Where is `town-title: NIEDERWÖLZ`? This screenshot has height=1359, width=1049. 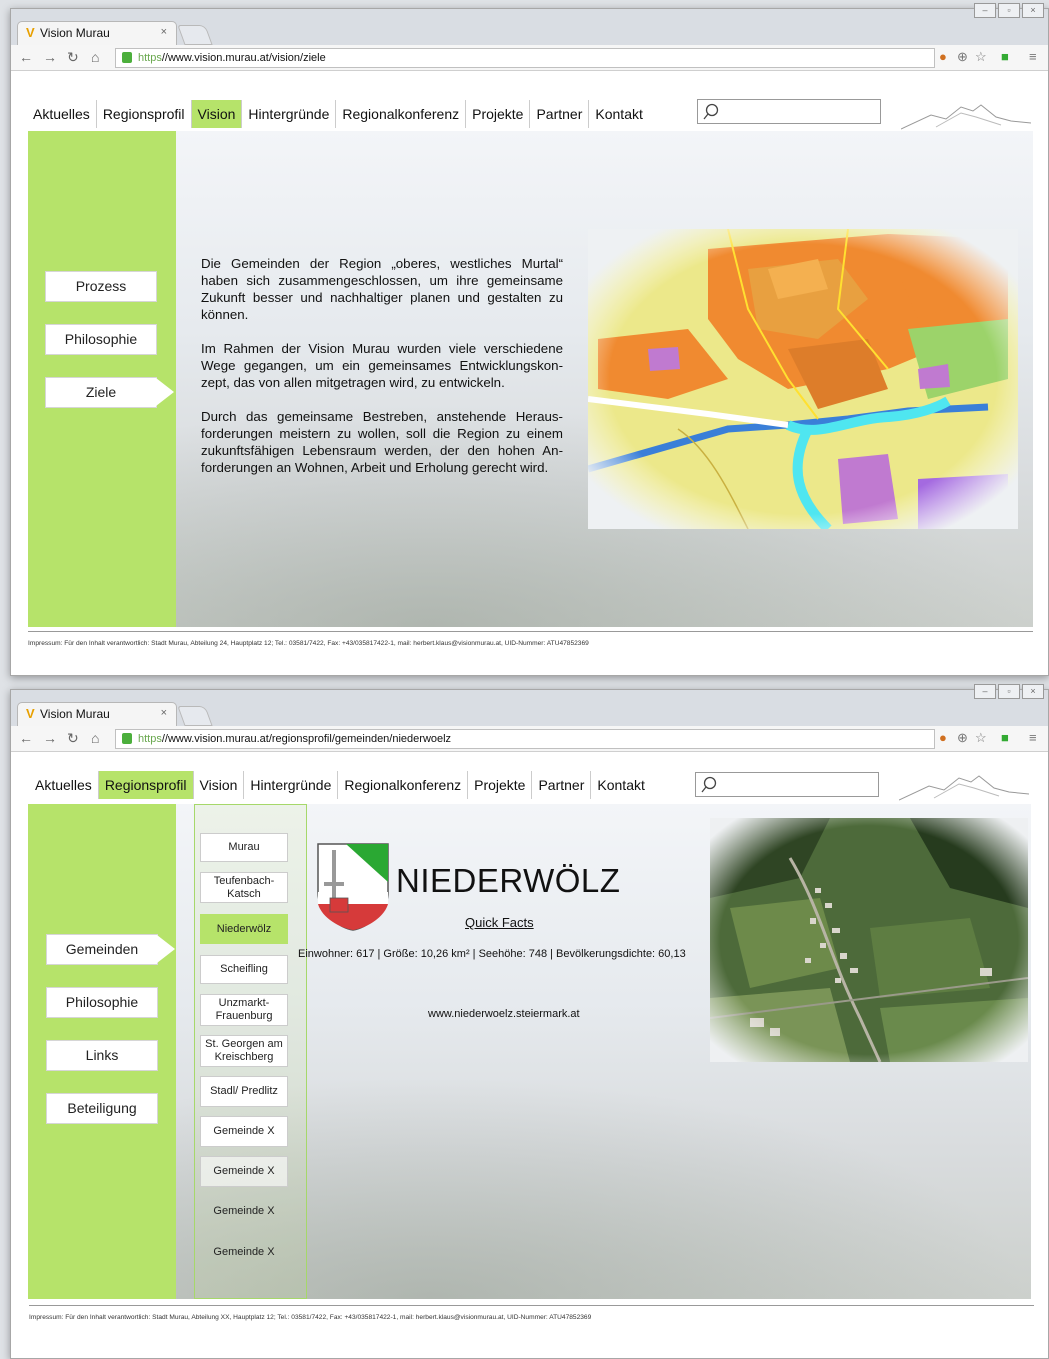
town-title: NIEDERWÖLZ is located at coordinates (508, 880).